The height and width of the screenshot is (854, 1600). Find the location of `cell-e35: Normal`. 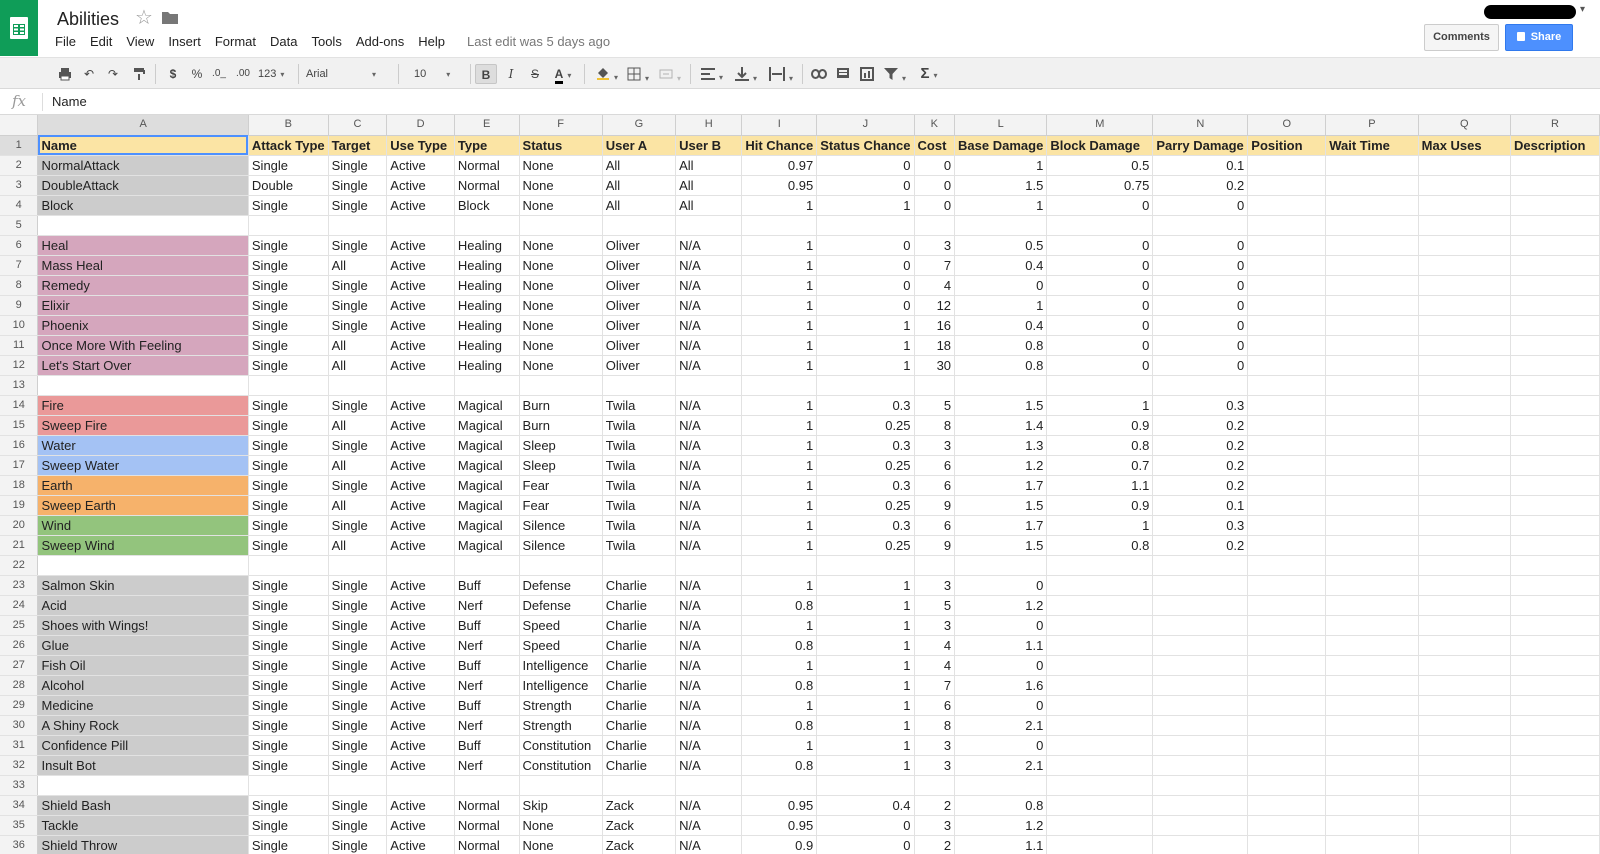

cell-e35: Normal is located at coordinates (487, 825).